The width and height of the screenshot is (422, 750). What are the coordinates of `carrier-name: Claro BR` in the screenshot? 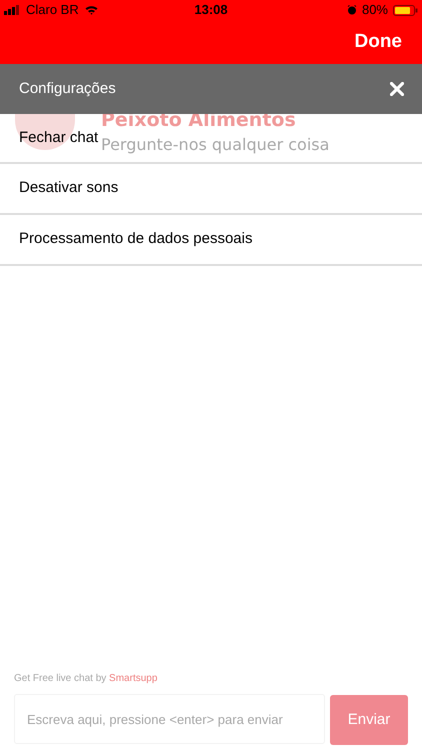 It's located at (52, 10).